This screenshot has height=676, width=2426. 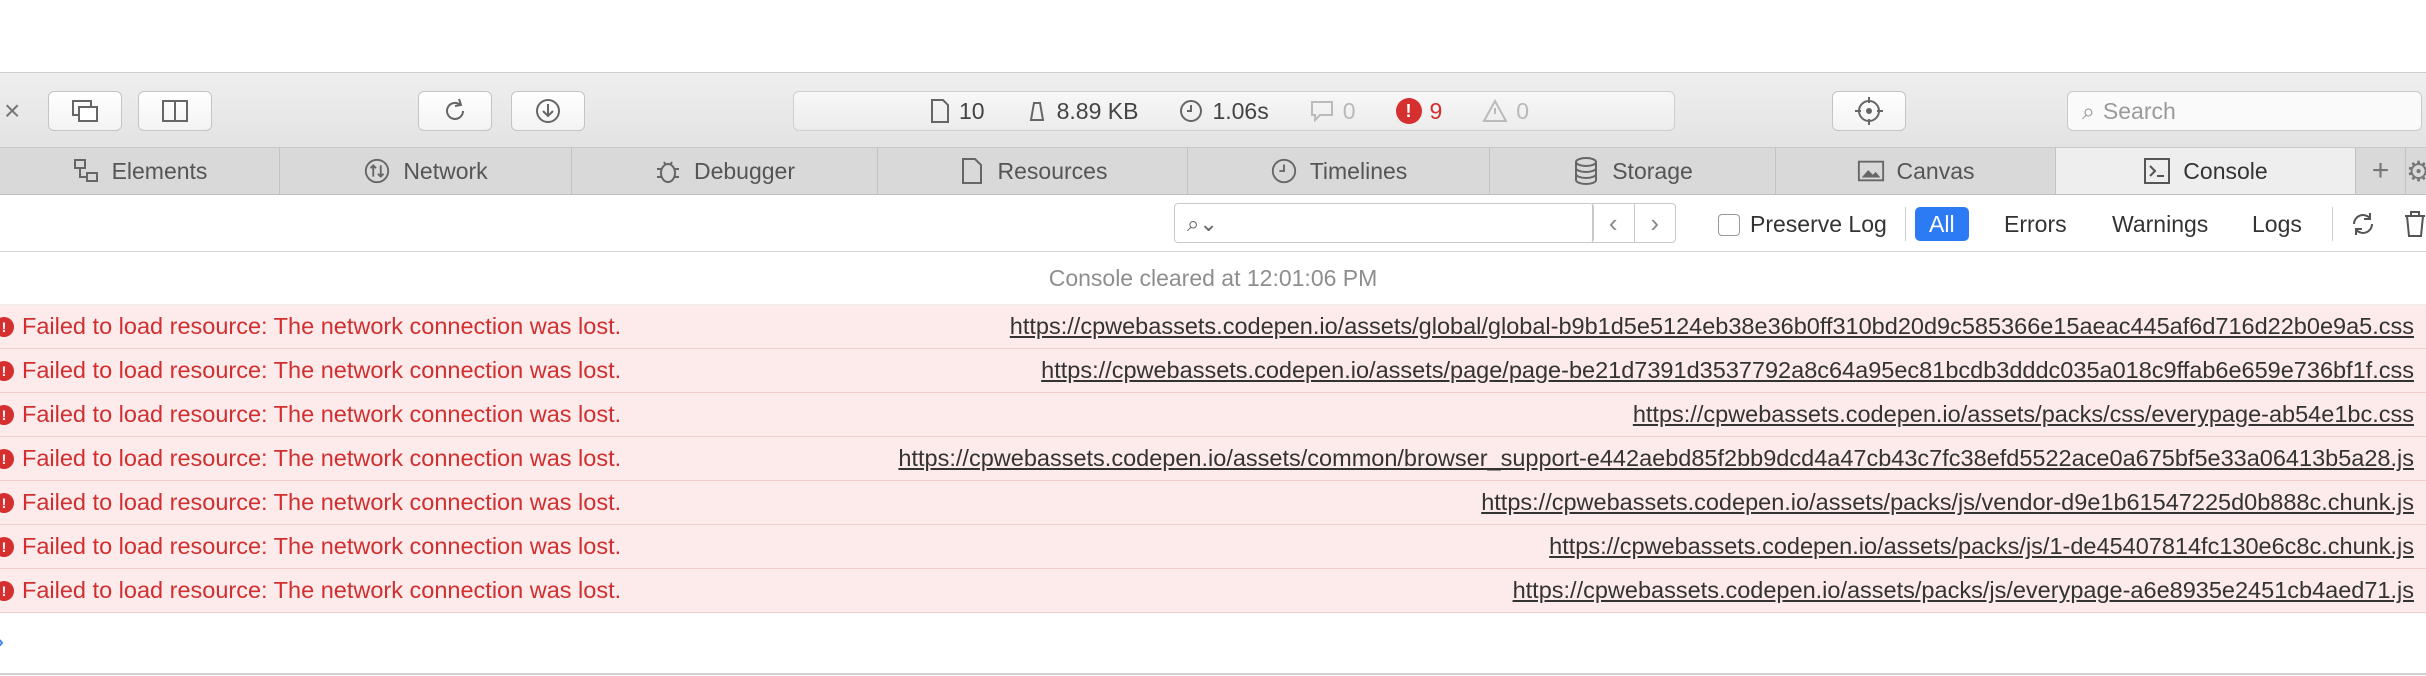 I want to click on search-icon: ⌕, so click(x=2088, y=110).